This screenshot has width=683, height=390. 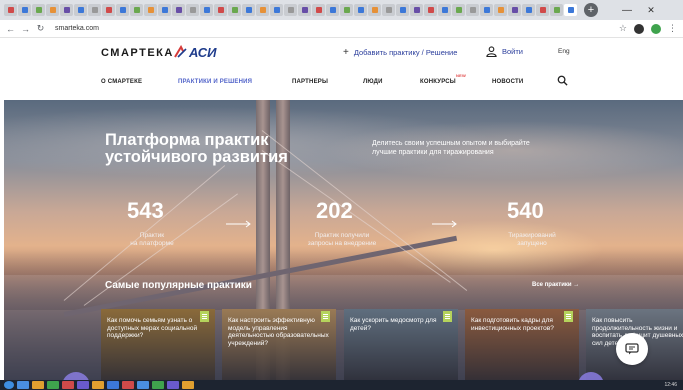 I want to click on nav-item-about: О СМАРТЕКЕ, so click(x=121, y=82).